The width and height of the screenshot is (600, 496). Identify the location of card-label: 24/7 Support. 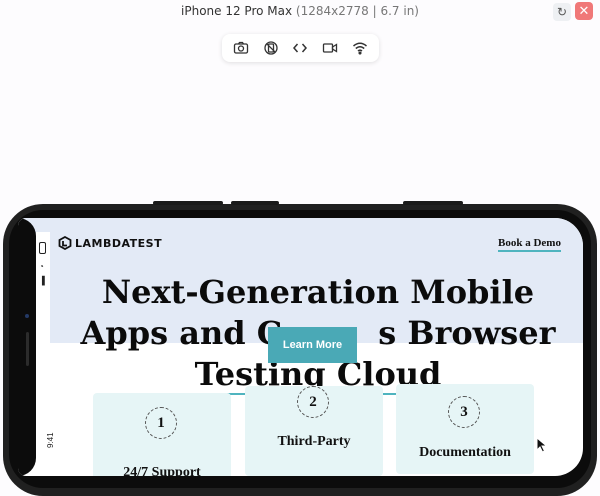
(162, 470).